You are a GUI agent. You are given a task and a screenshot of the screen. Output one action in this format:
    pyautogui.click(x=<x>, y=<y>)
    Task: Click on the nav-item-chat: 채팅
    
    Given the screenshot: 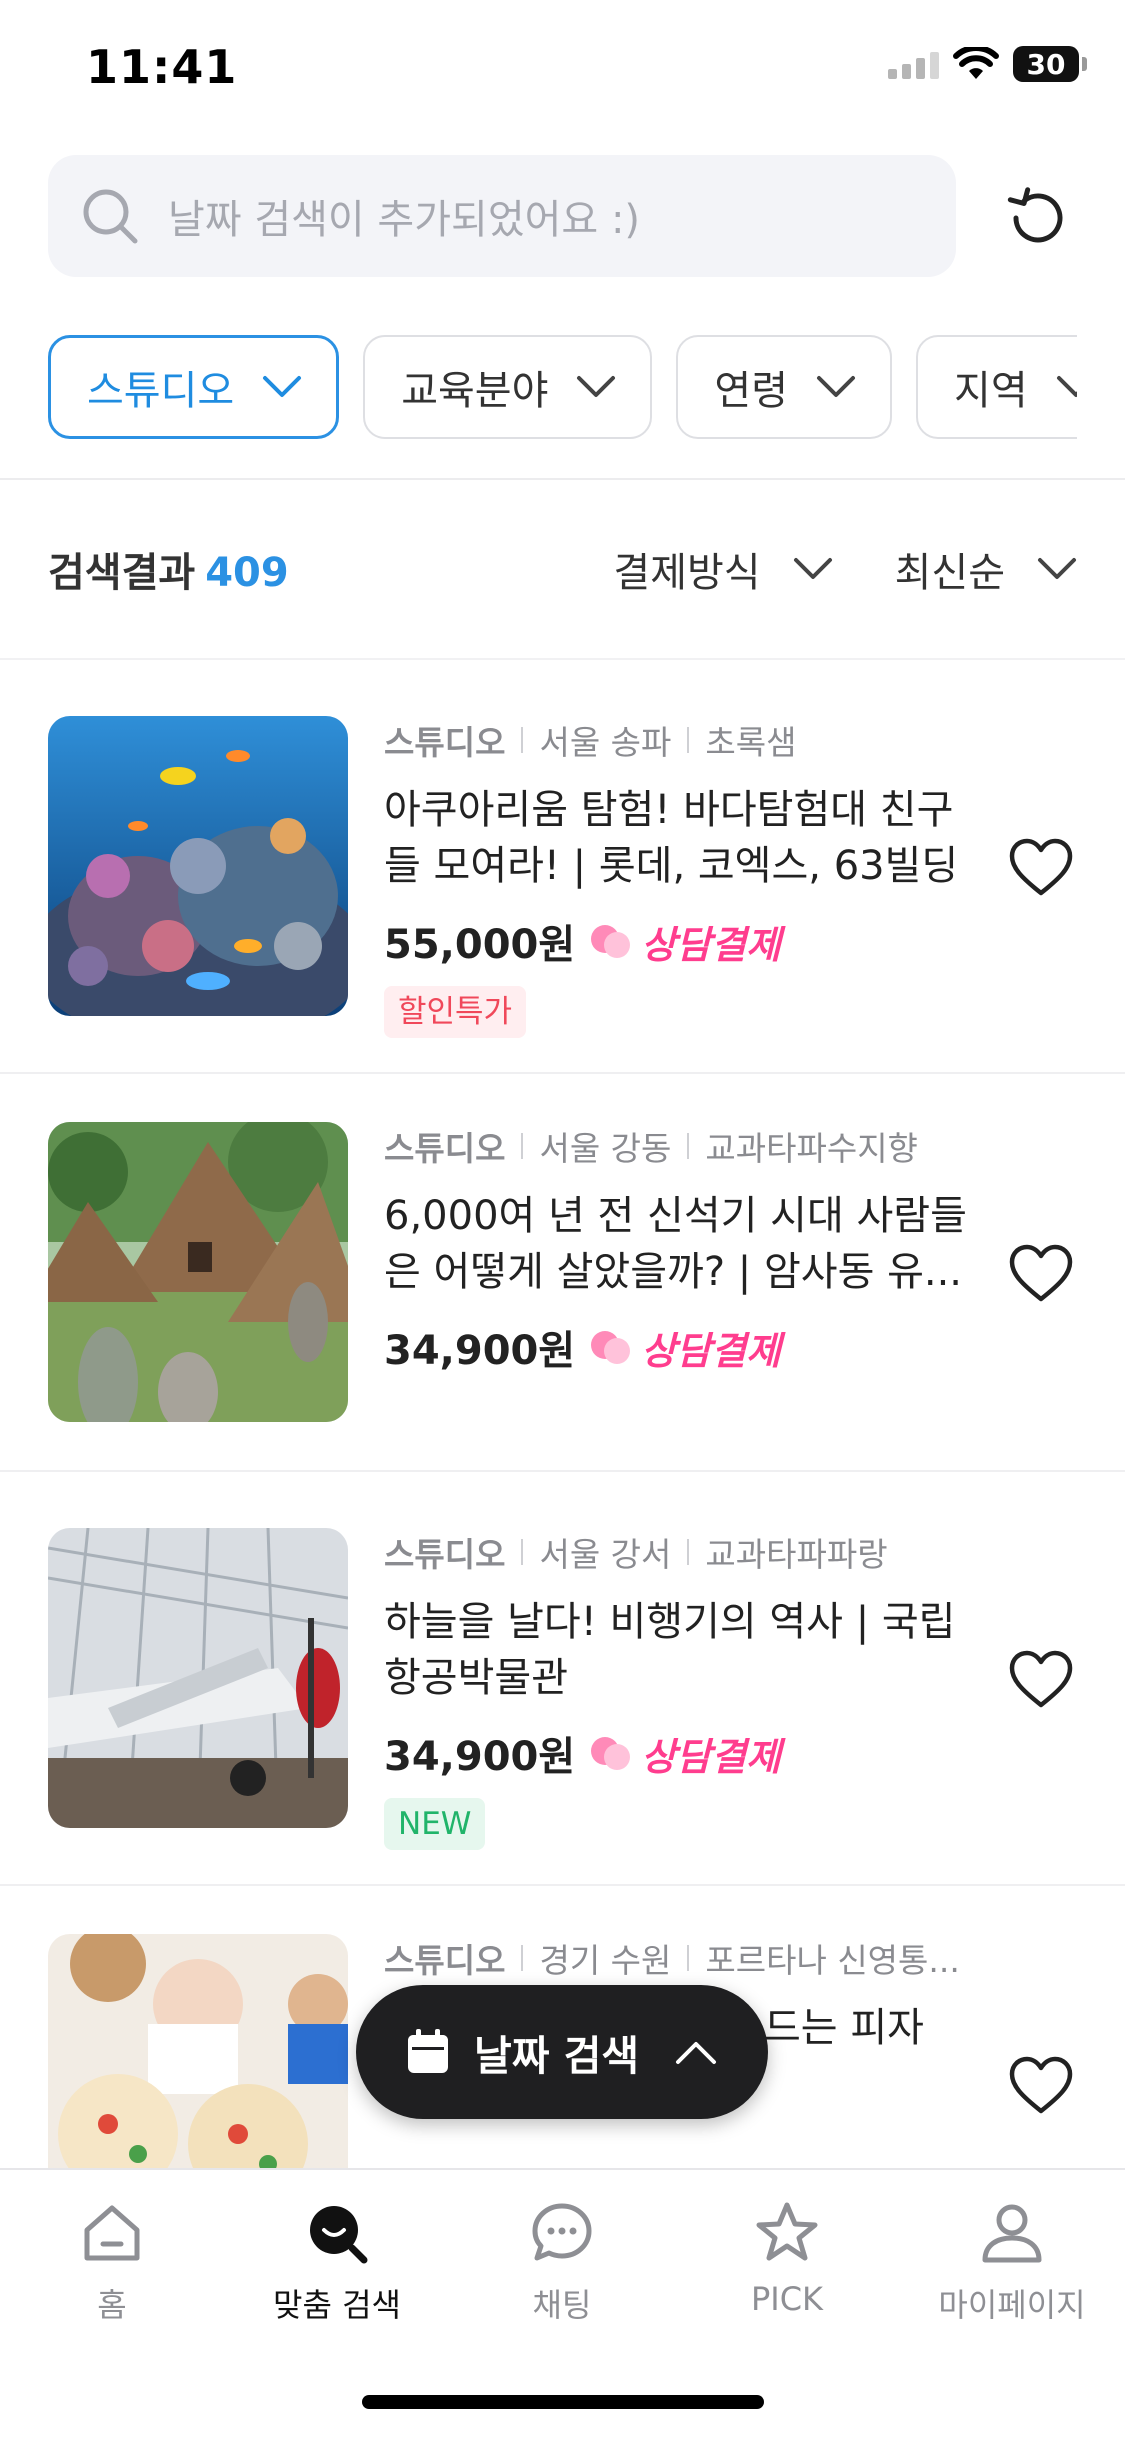 What is the action you would take?
    pyautogui.click(x=562, y=2263)
    